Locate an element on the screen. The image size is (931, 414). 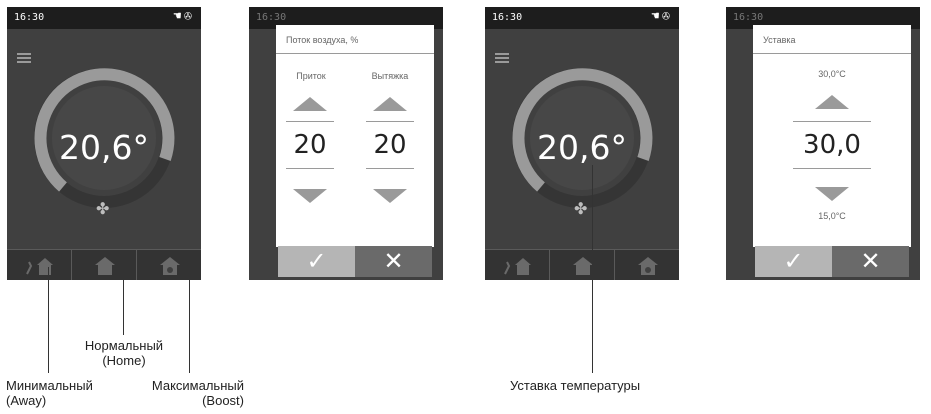
callout-line-setpoint is located at coordinates (592, 269).